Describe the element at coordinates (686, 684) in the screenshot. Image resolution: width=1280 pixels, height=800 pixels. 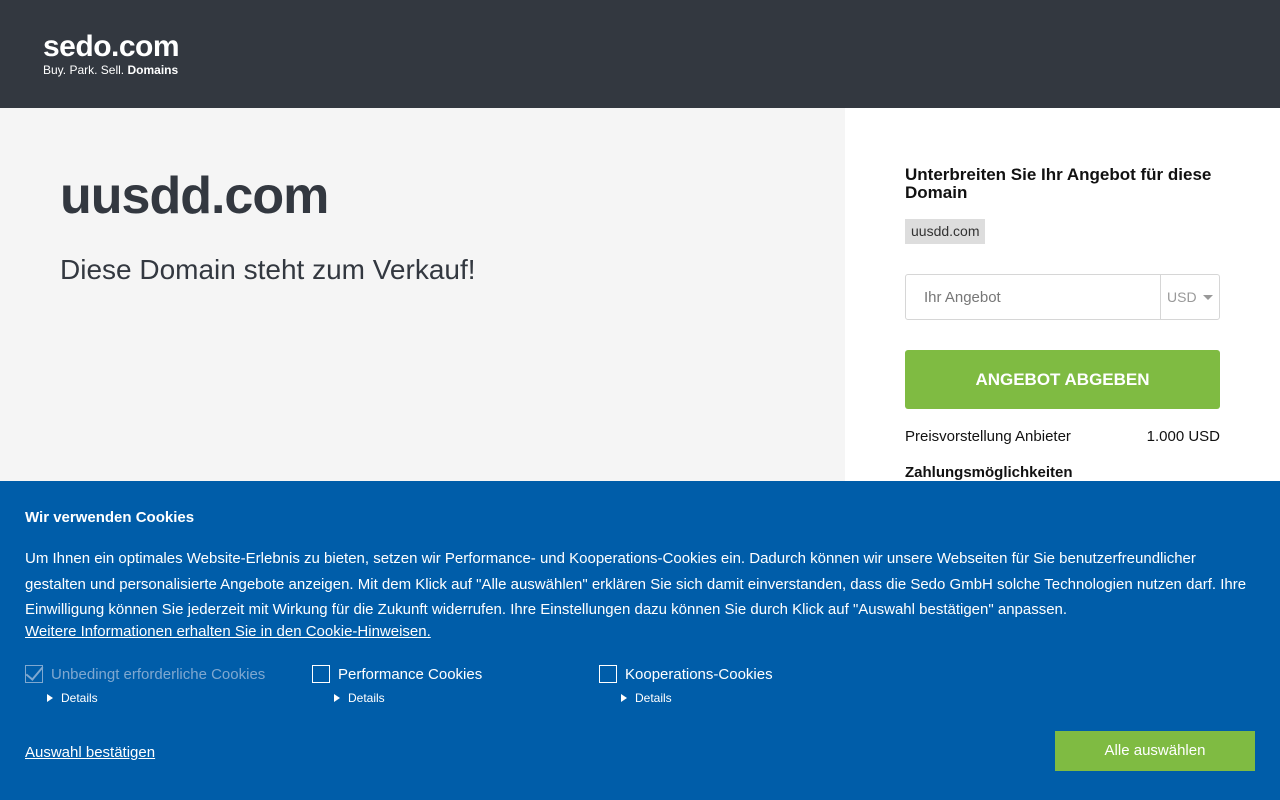
I see `cookie-option-cooperation: Kooperations-Cookies Details` at that location.